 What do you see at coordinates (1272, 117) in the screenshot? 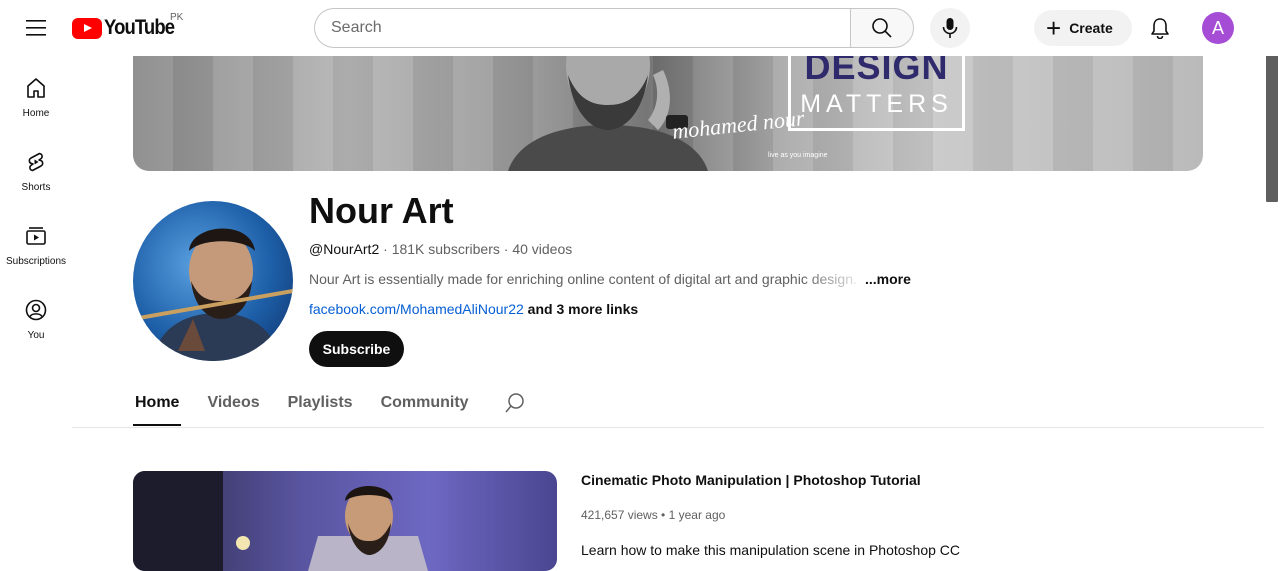
I see `scrollbar-thumb` at bounding box center [1272, 117].